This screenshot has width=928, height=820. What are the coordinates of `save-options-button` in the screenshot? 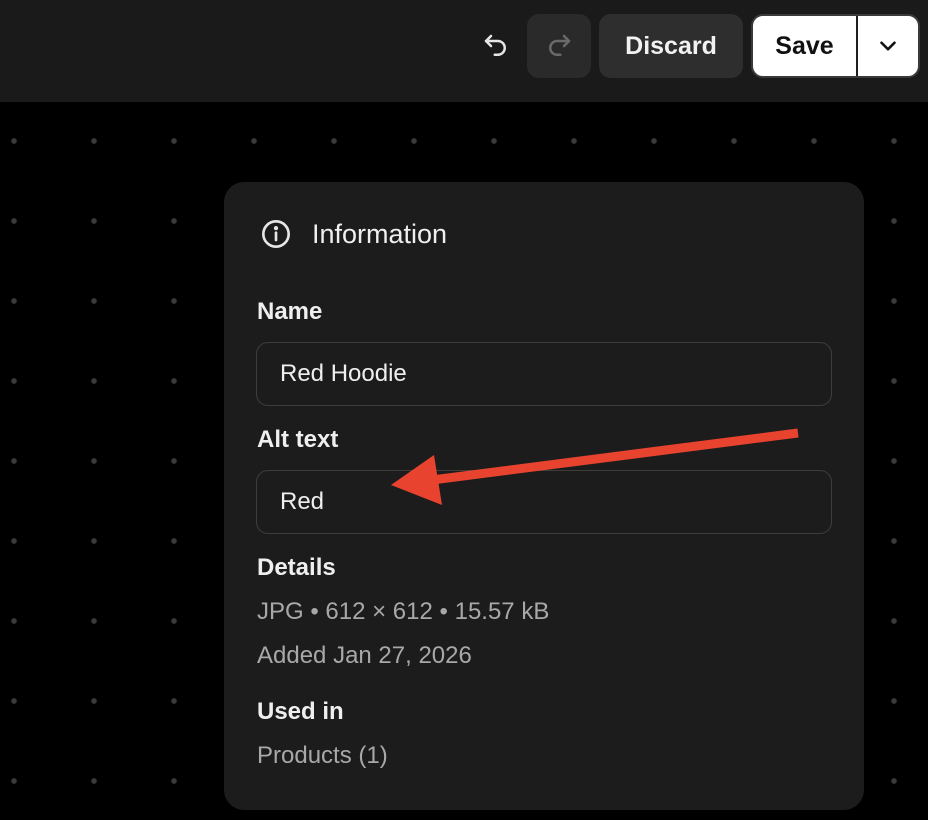 It's located at (888, 46).